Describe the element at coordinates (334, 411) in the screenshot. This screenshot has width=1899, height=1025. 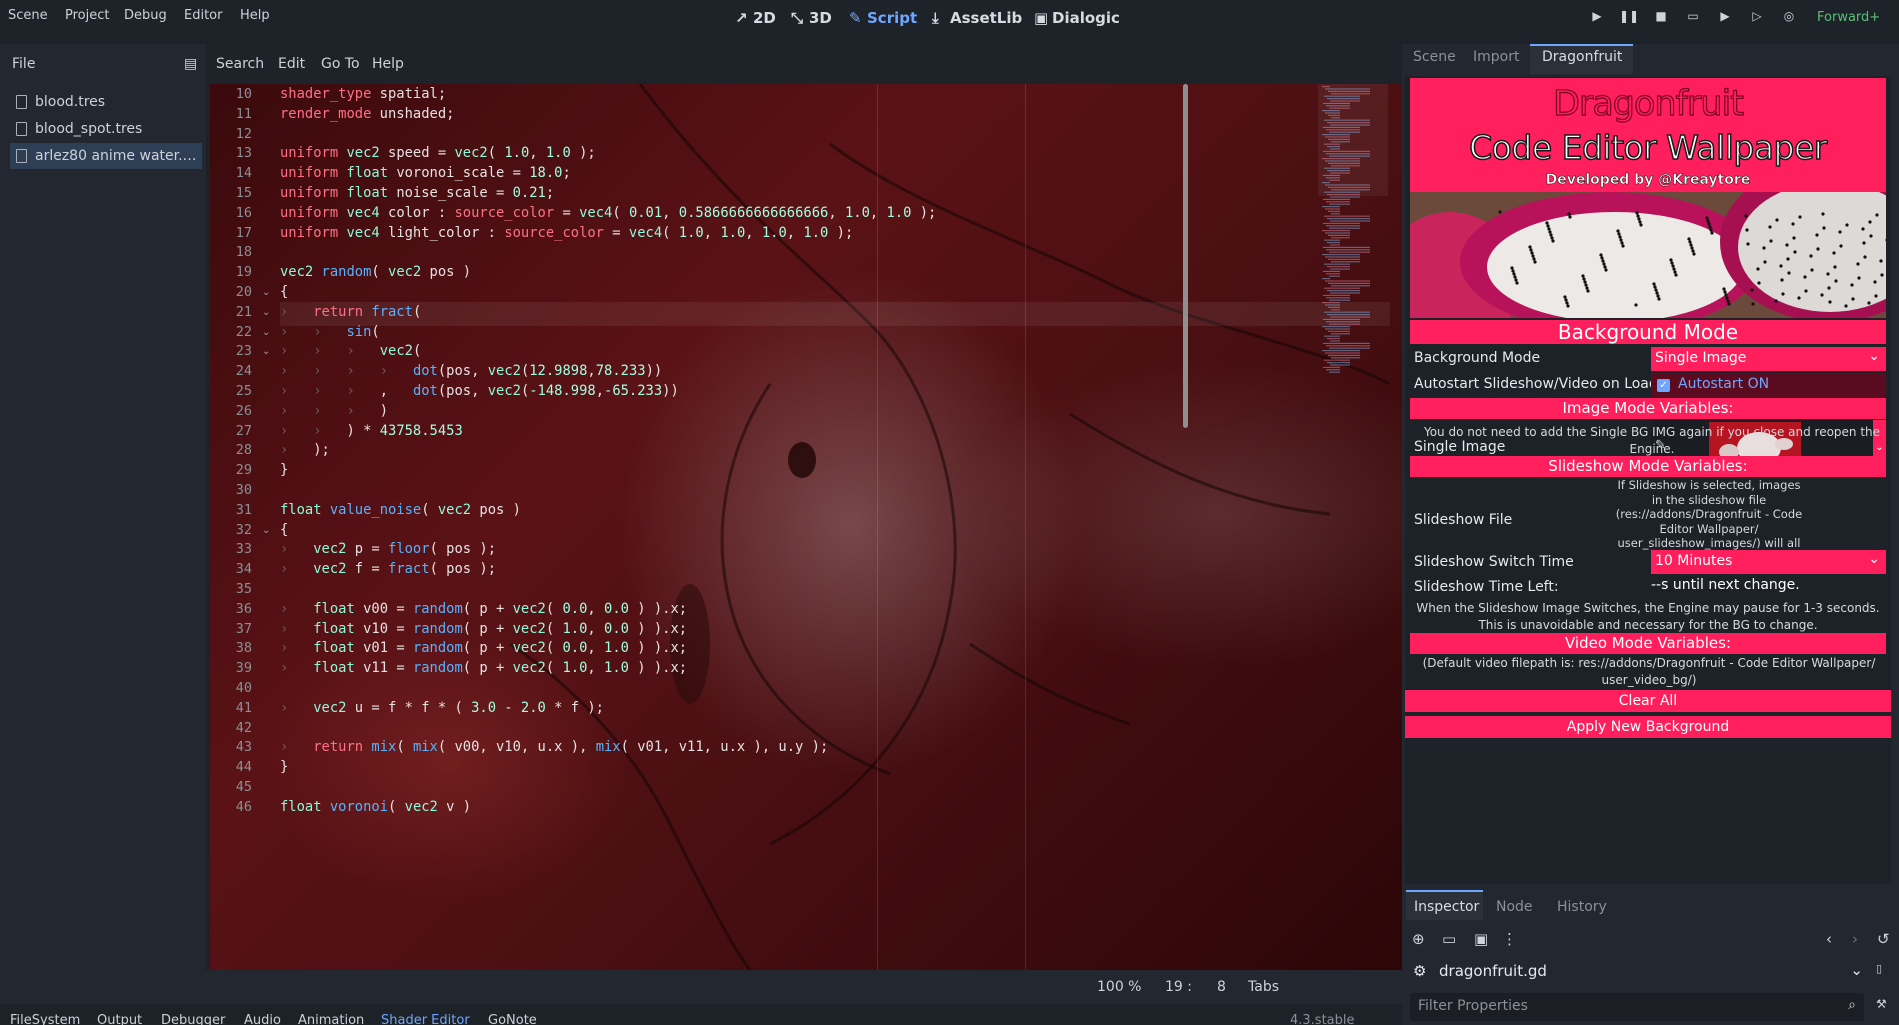
I see `code-line: › › › )` at that location.